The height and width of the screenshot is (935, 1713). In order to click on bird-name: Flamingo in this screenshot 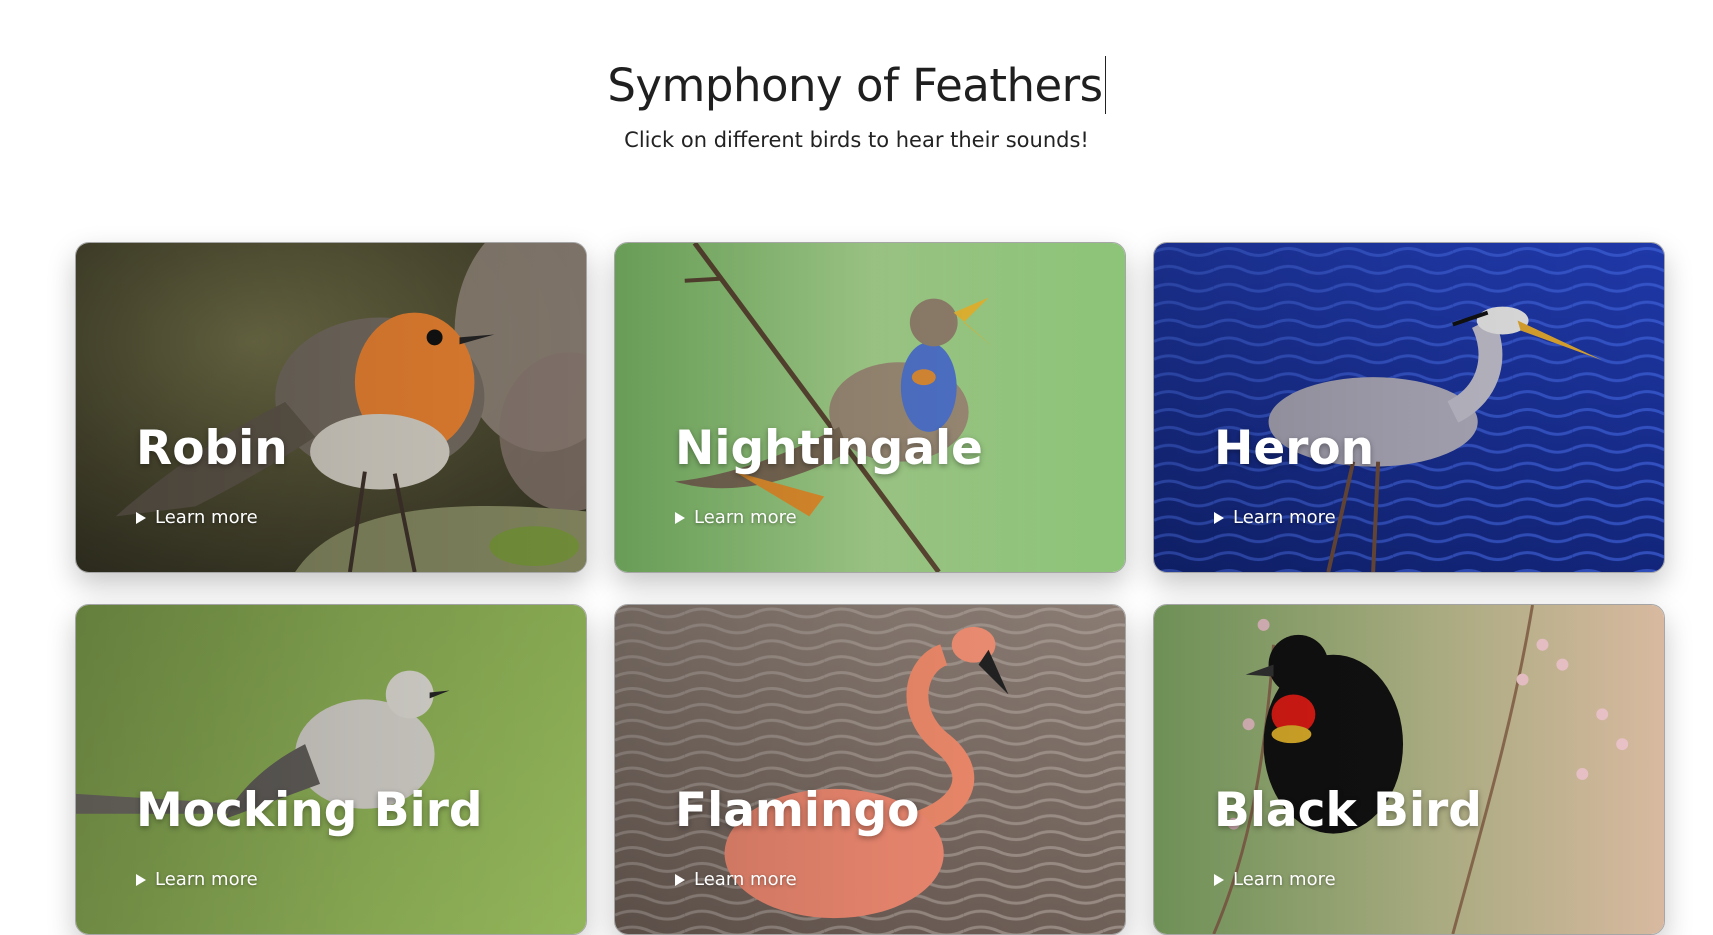, I will do `click(797, 810)`.